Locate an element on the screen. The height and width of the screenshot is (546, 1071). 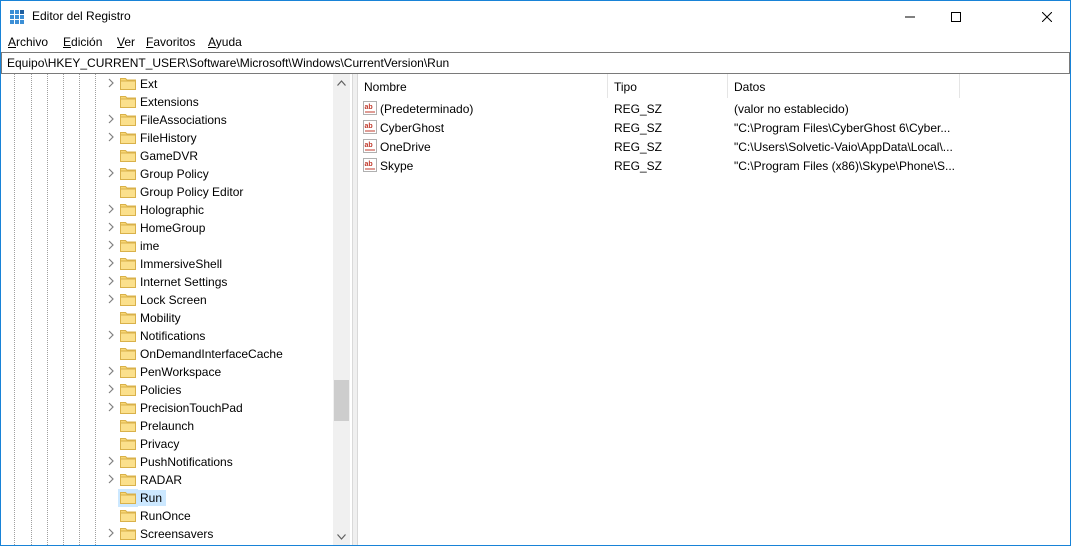
tree-item: PrecisionTouchPad is located at coordinates (167, 408).